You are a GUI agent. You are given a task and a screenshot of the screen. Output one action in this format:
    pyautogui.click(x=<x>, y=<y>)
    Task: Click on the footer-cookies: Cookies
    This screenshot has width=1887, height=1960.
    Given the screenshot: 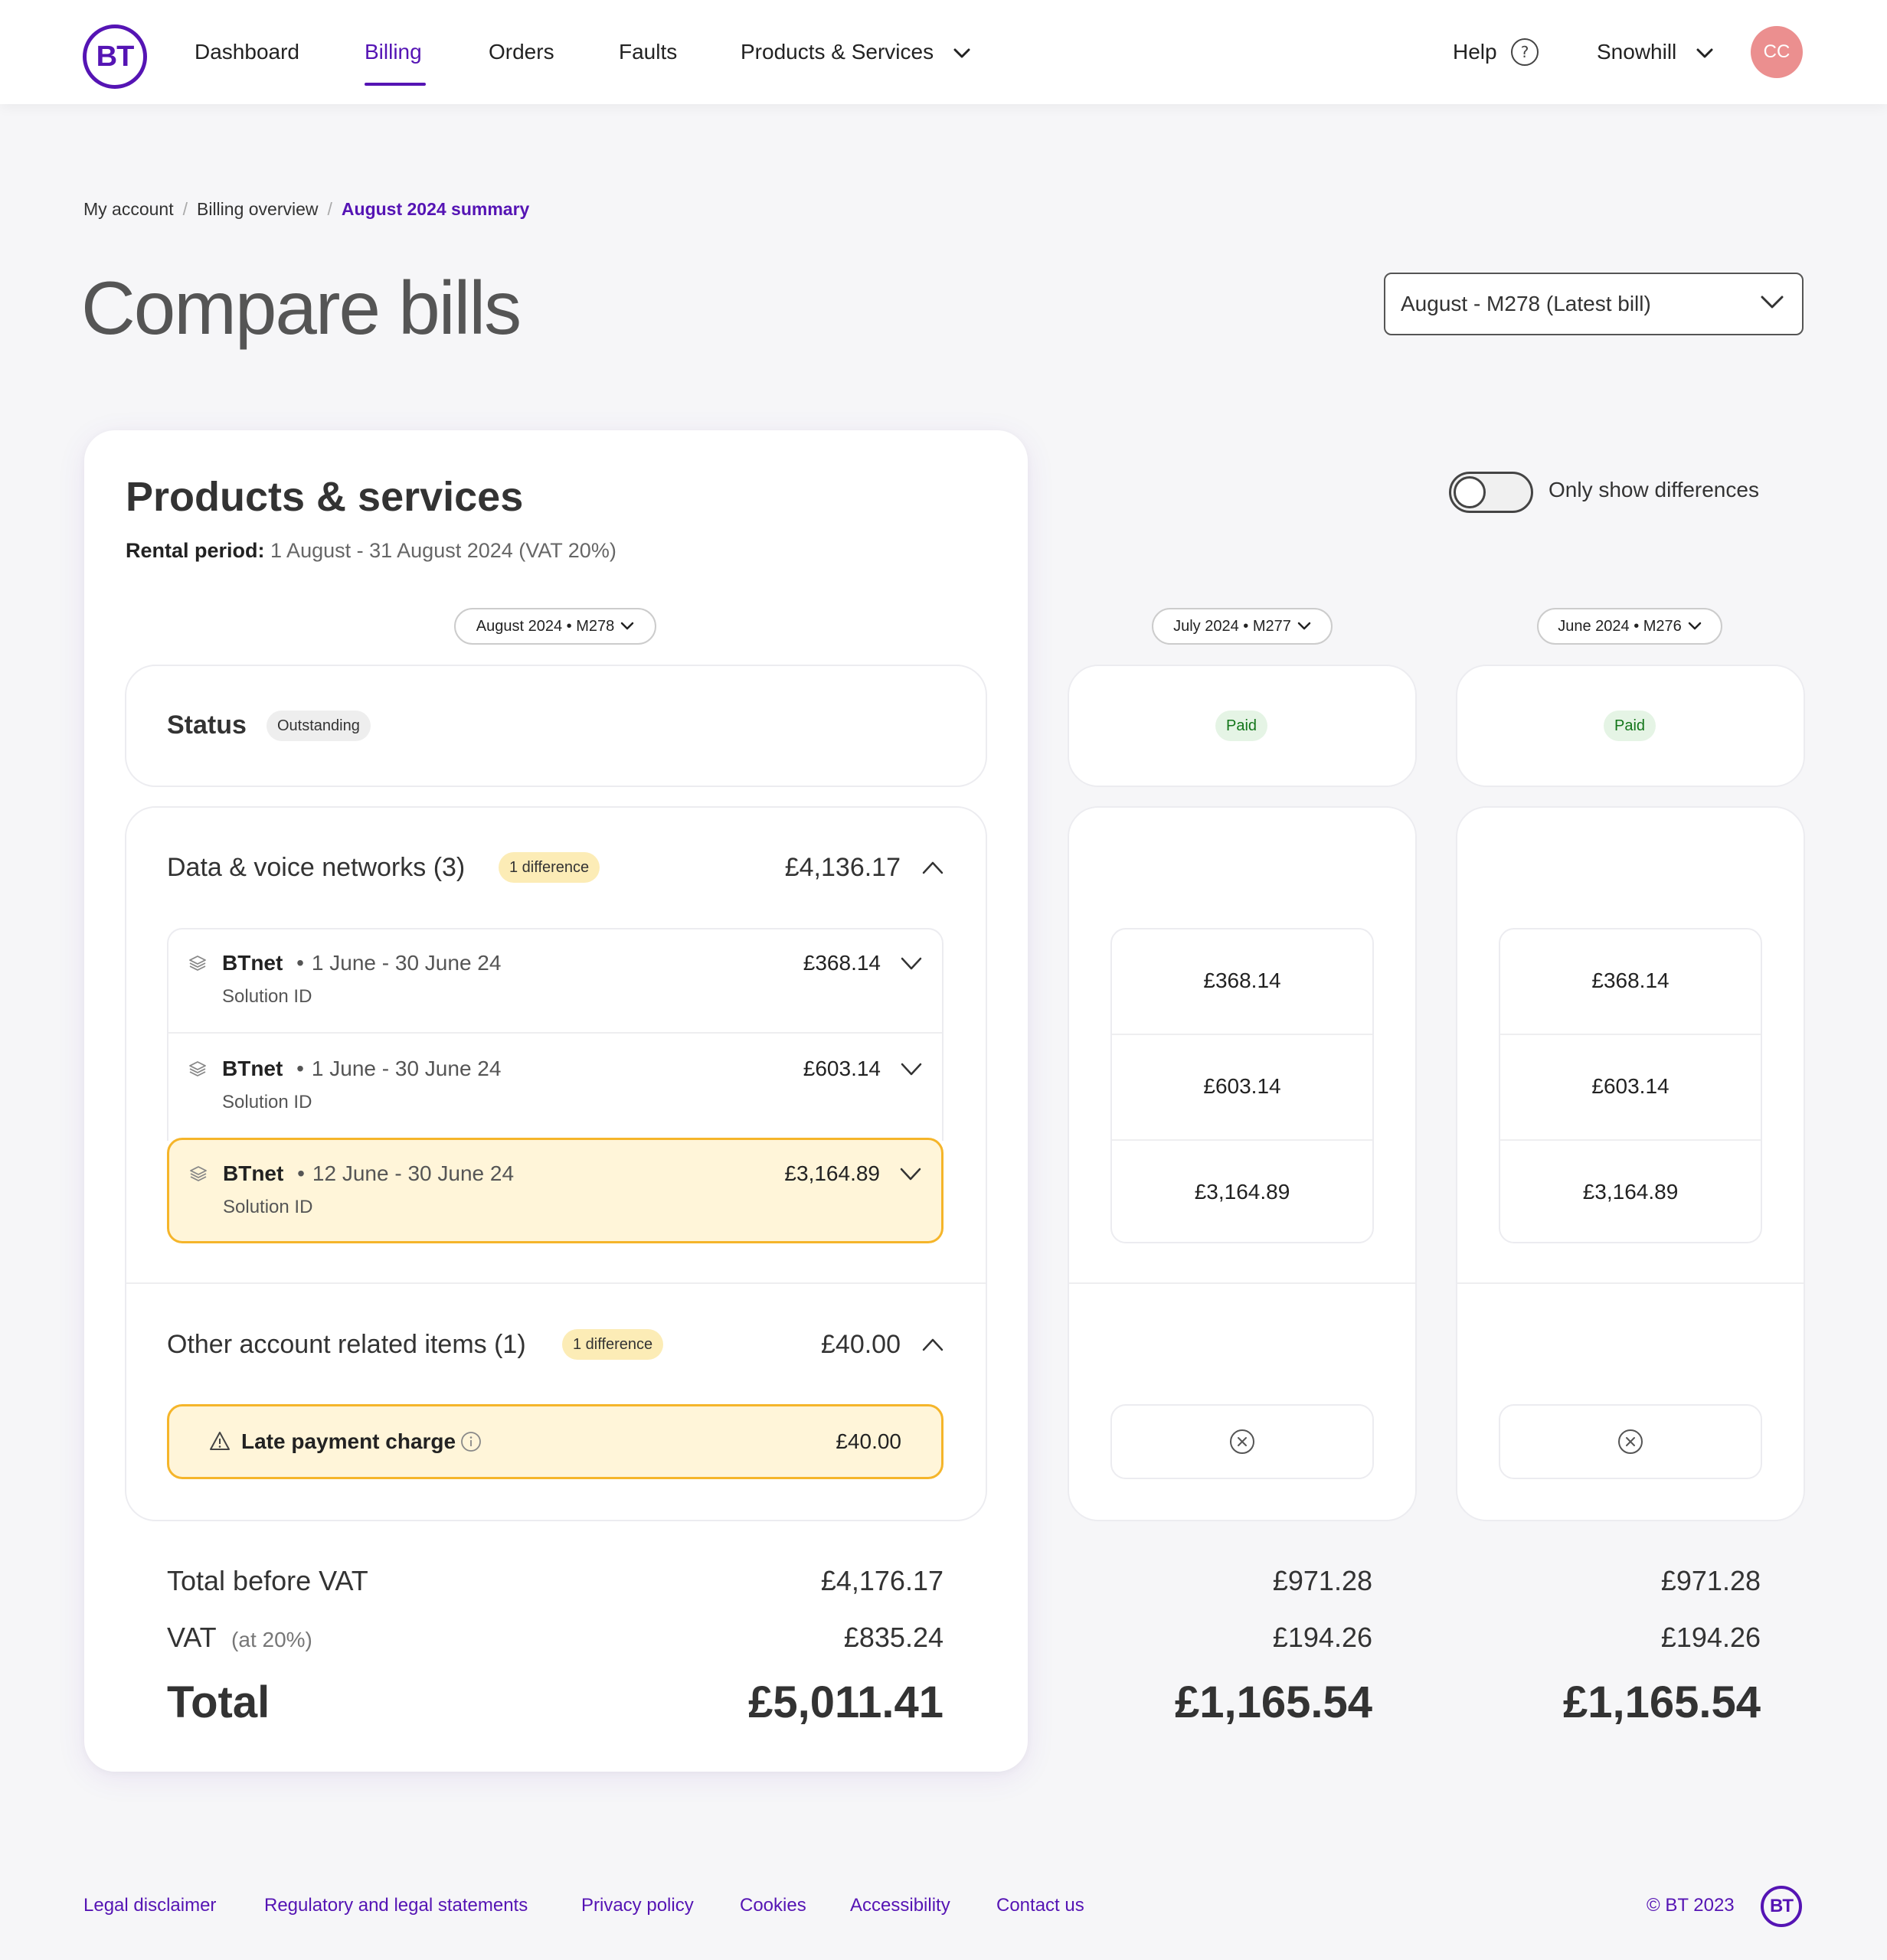 What is the action you would take?
    pyautogui.click(x=773, y=1905)
    